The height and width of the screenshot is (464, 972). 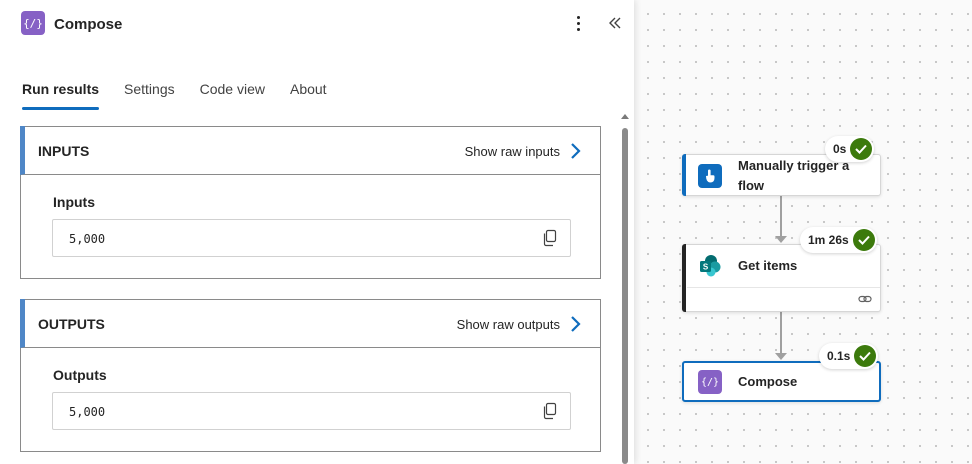 I want to click on outputs-value: 5,000, so click(x=87, y=412).